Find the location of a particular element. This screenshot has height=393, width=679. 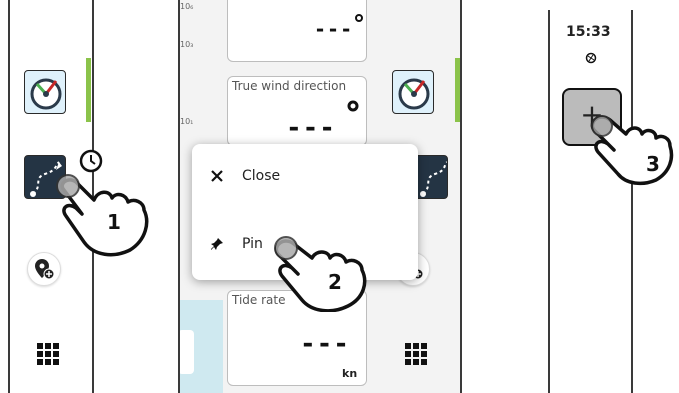

tide-rate-unit: kn is located at coordinates (350, 373).